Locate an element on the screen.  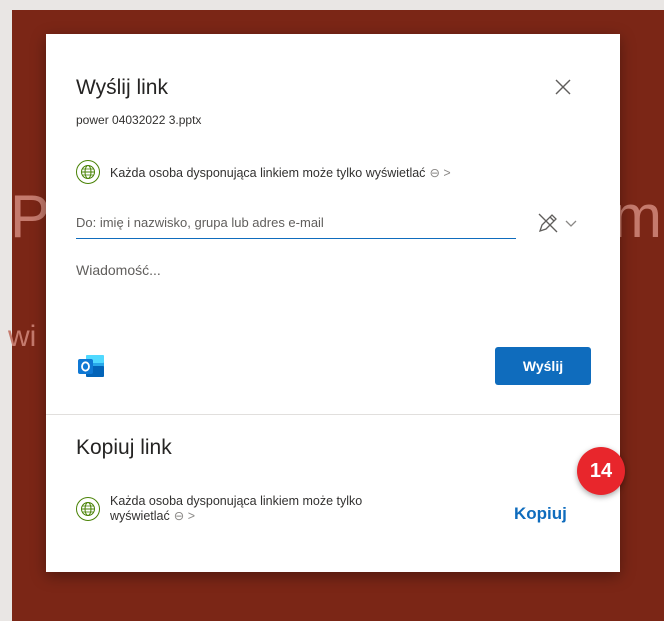
copy-button: Kopiuj is located at coordinates (540, 514).